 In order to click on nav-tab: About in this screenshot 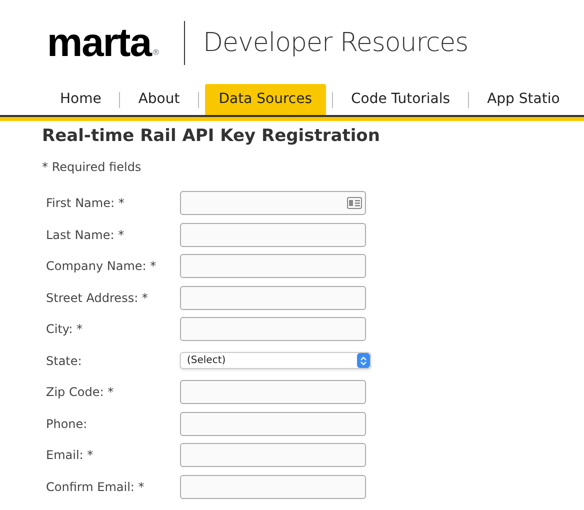, I will do `click(159, 99)`.